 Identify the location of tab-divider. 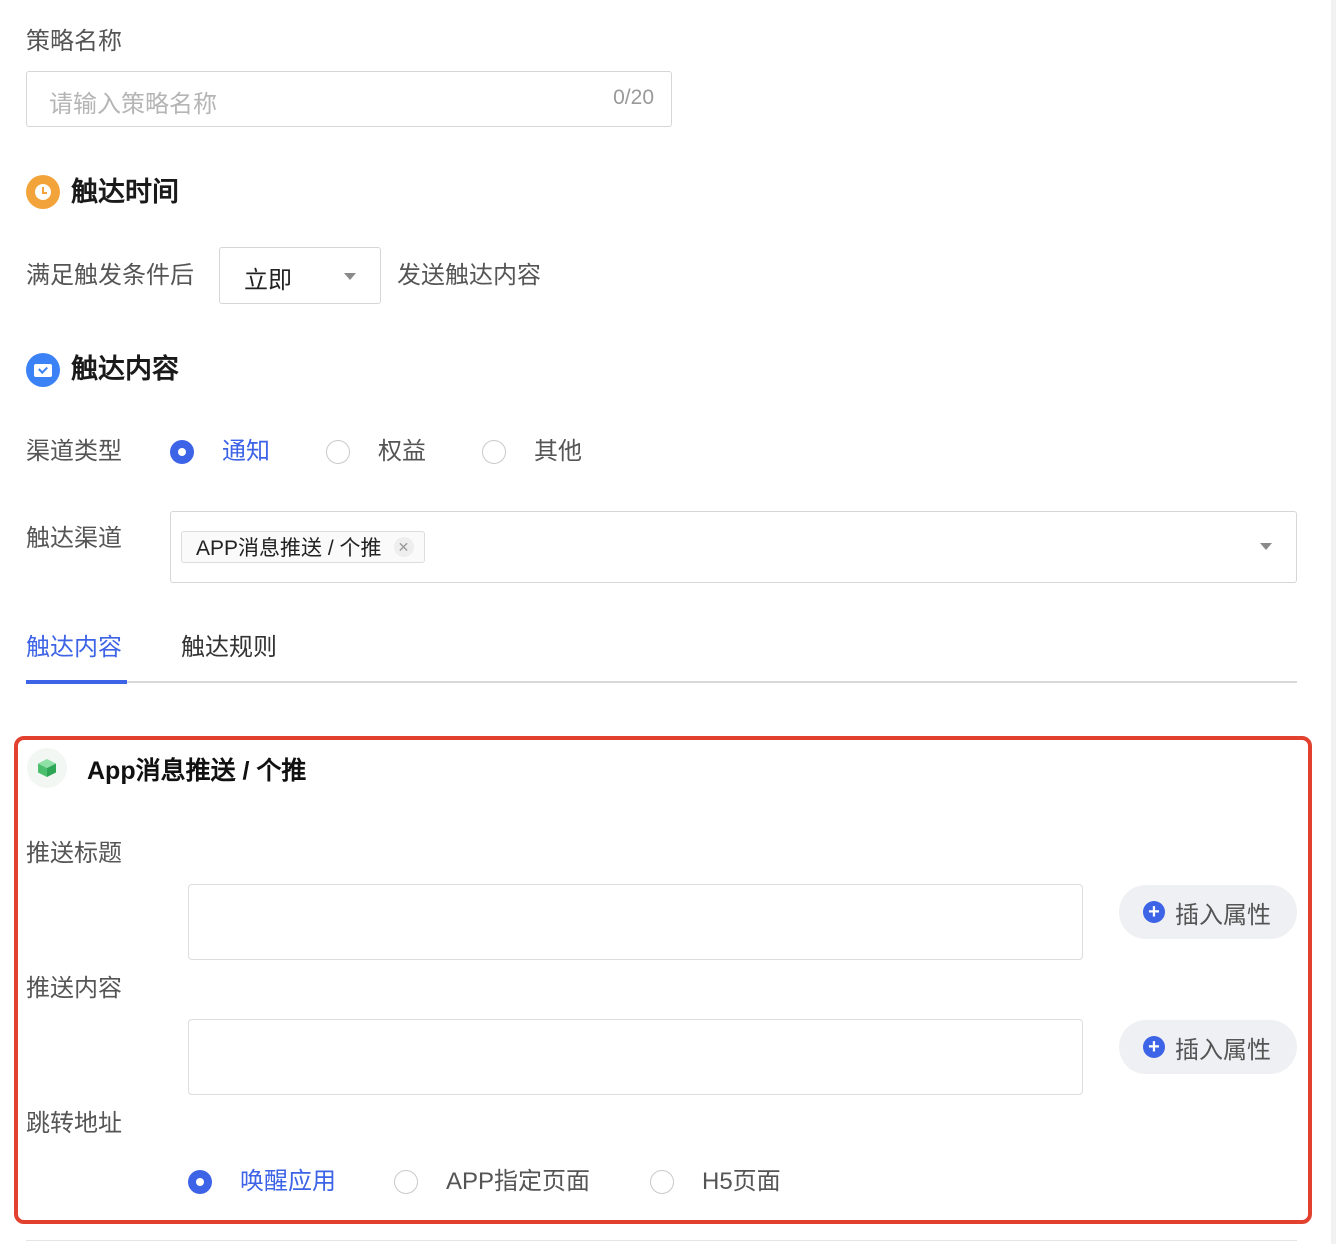
(661, 682).